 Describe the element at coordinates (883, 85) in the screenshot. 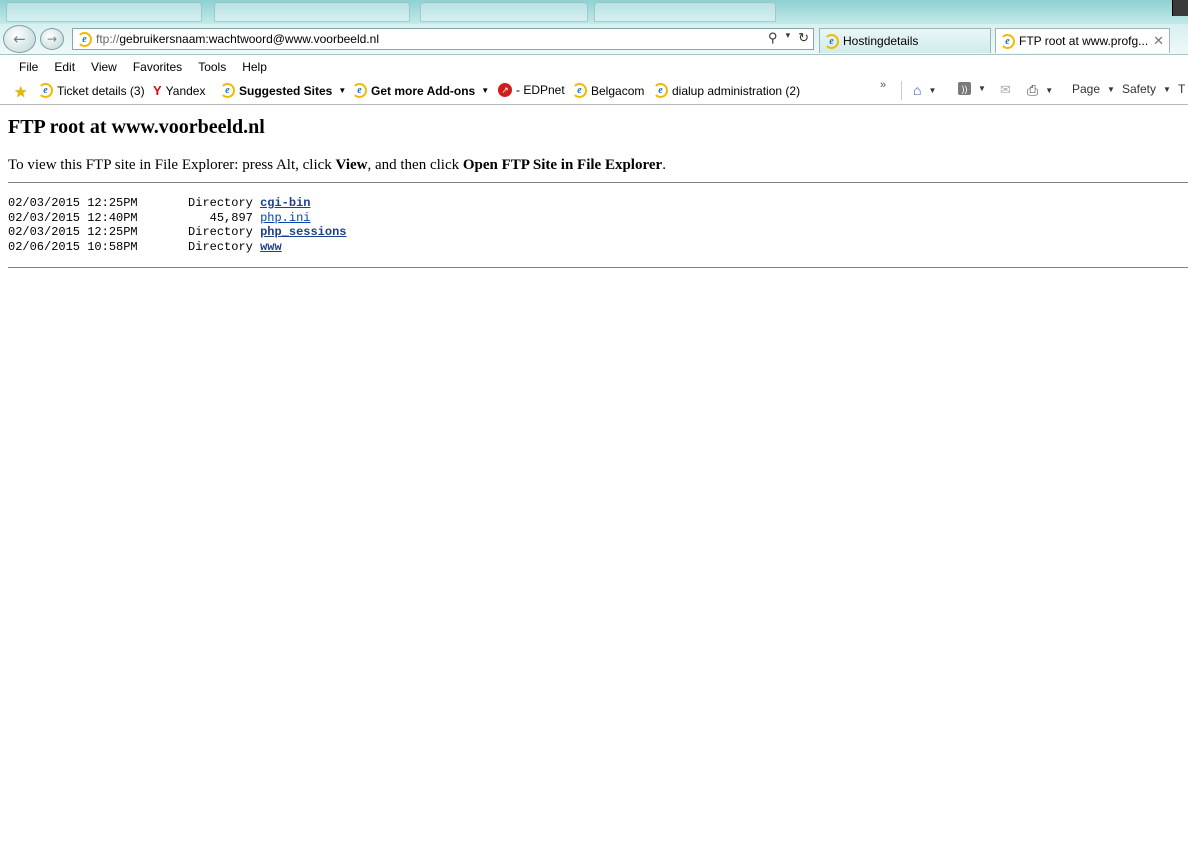

I see `more-favorites-icon: »` at that location.